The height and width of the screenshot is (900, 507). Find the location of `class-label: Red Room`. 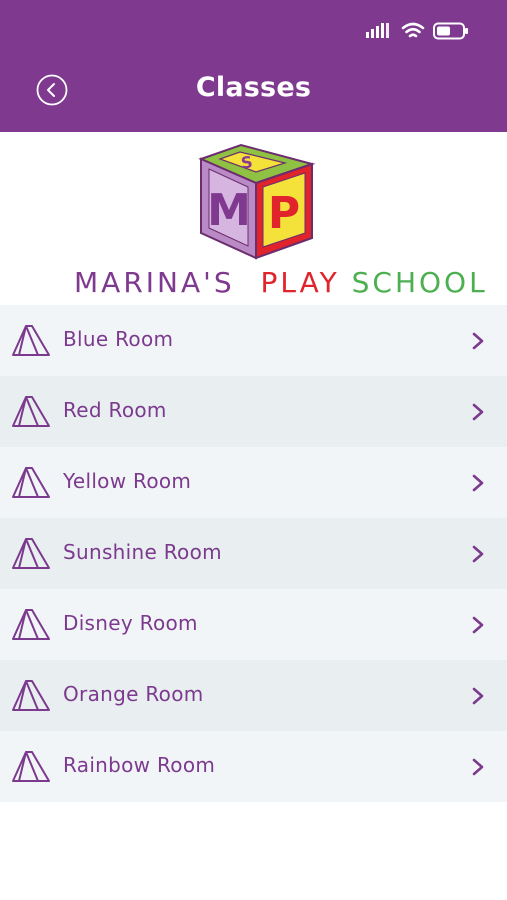

class-label: Red Room is located at coordinates (115, 410).